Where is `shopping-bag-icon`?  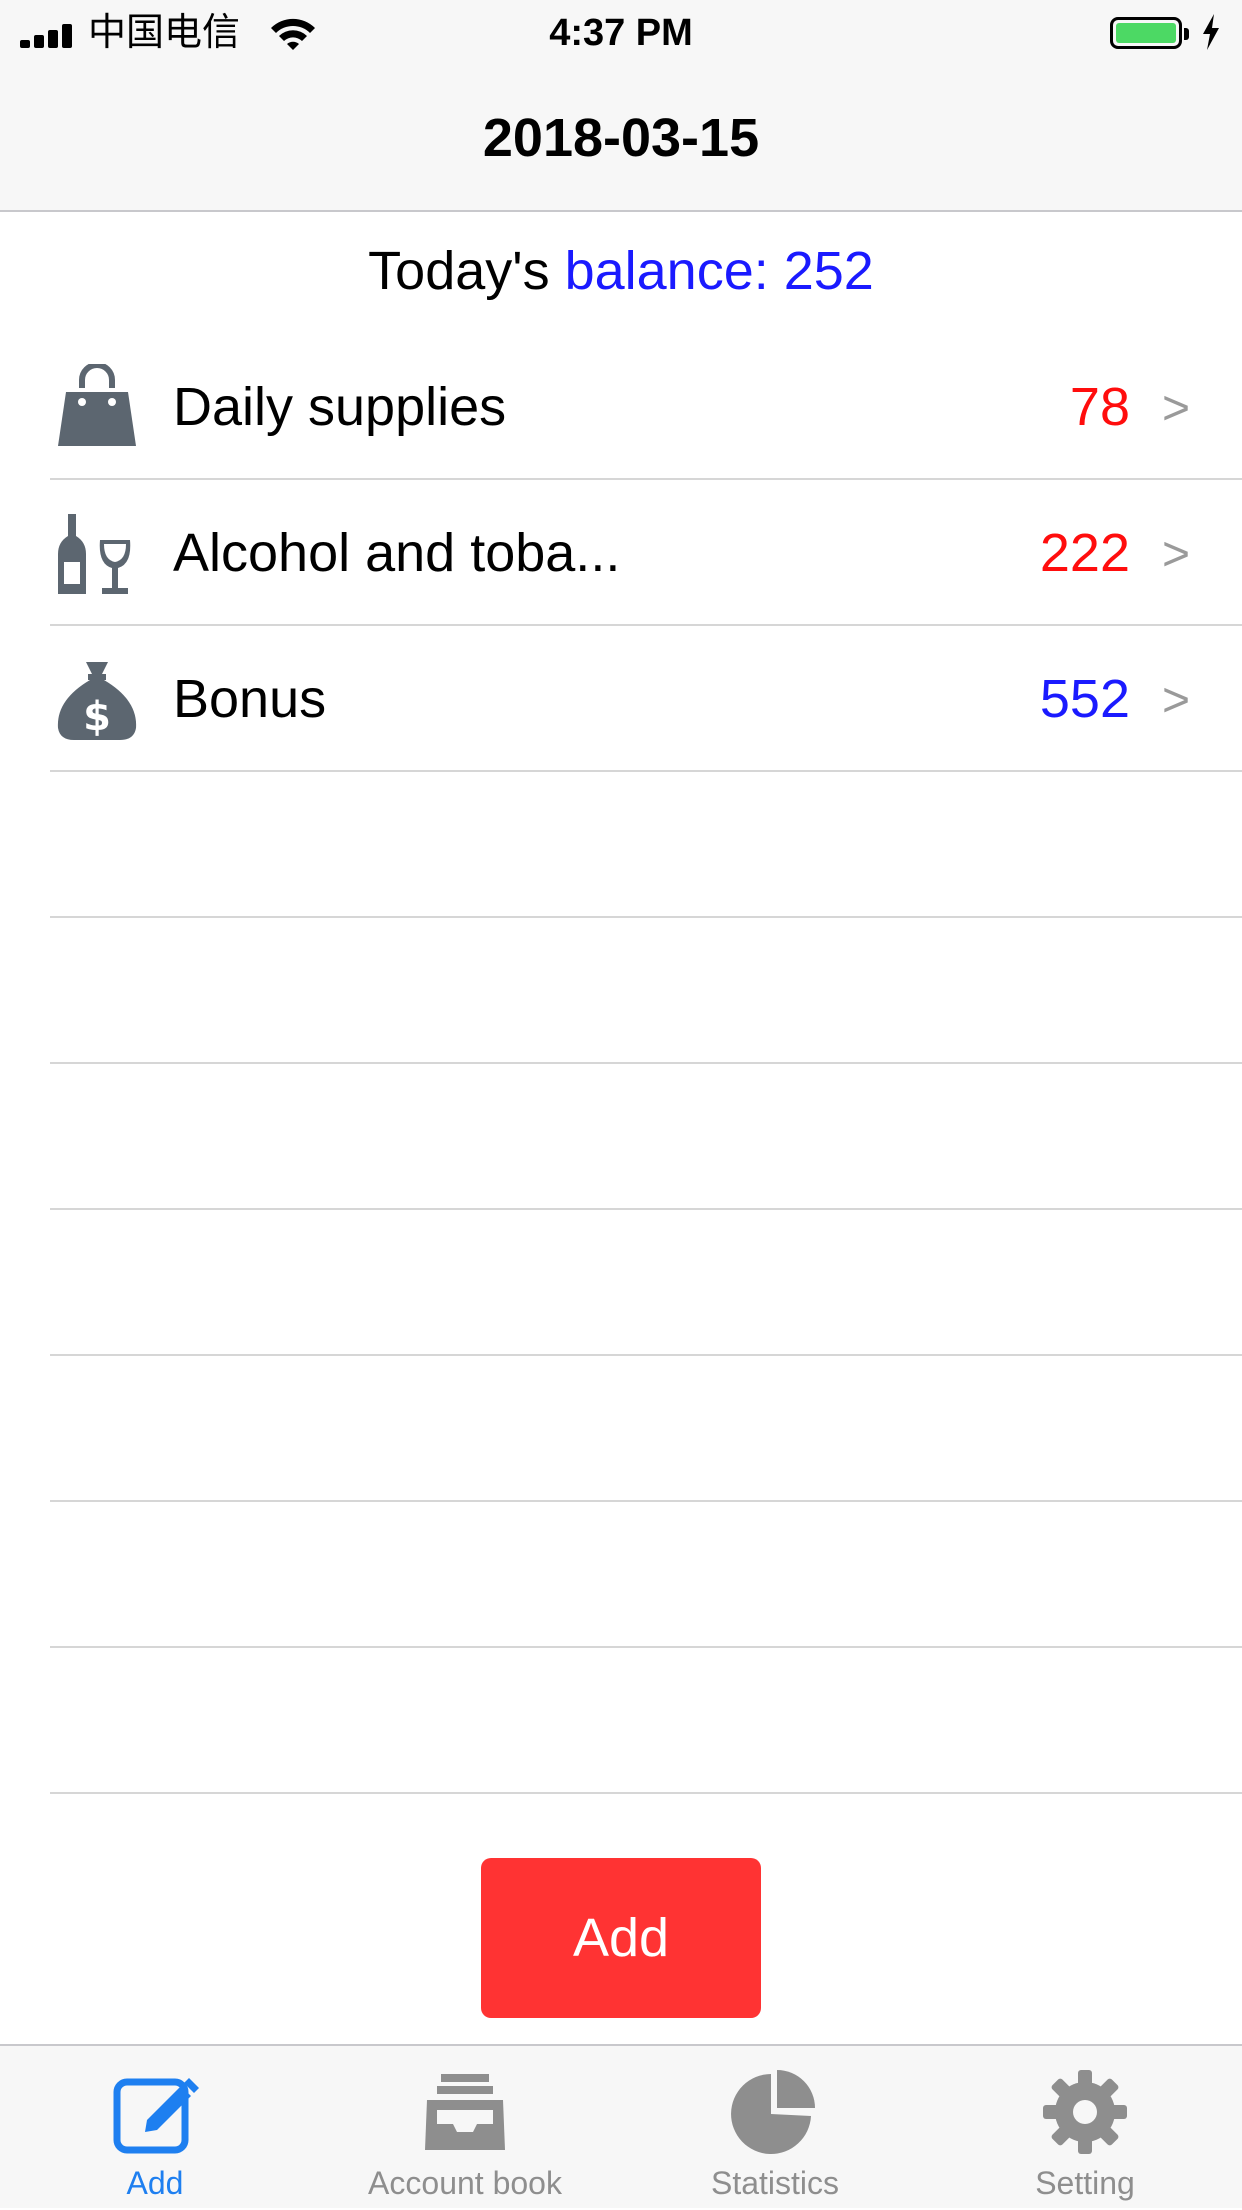
shopping-bag-icon is located at coordinates (97, 405).